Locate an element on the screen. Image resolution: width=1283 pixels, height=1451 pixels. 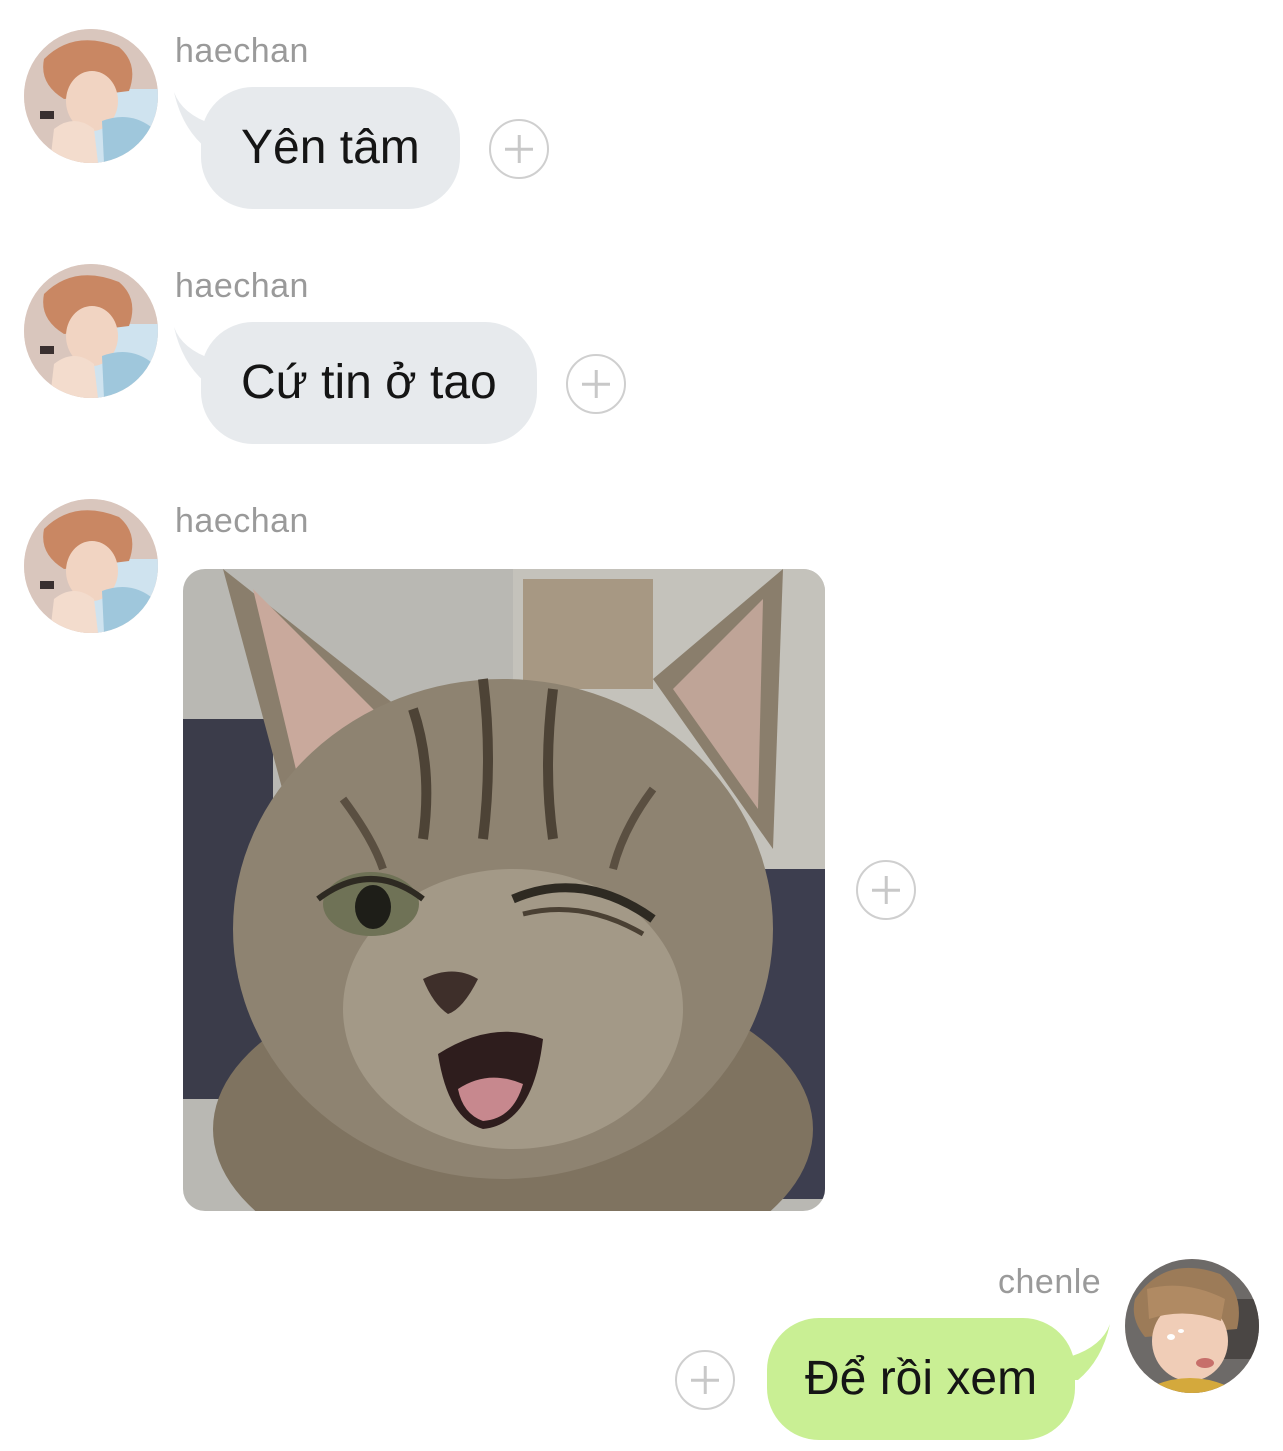
avatar-photo-chenle is located at coordinates (1192, 1326).